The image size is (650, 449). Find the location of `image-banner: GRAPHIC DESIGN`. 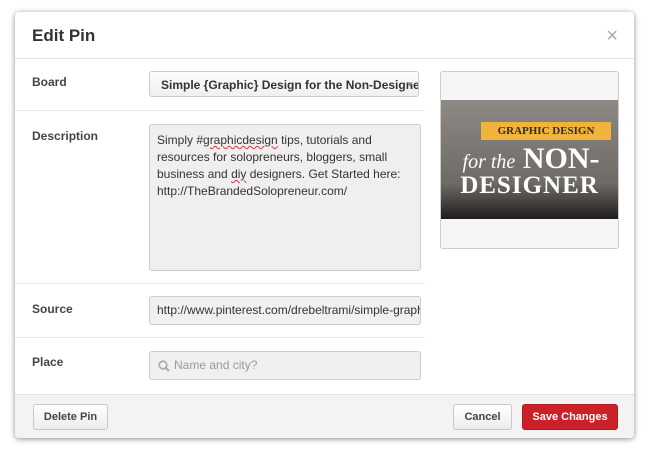

image-banner: GRAPHIC DESIGN is located at coordinates (546, 131).